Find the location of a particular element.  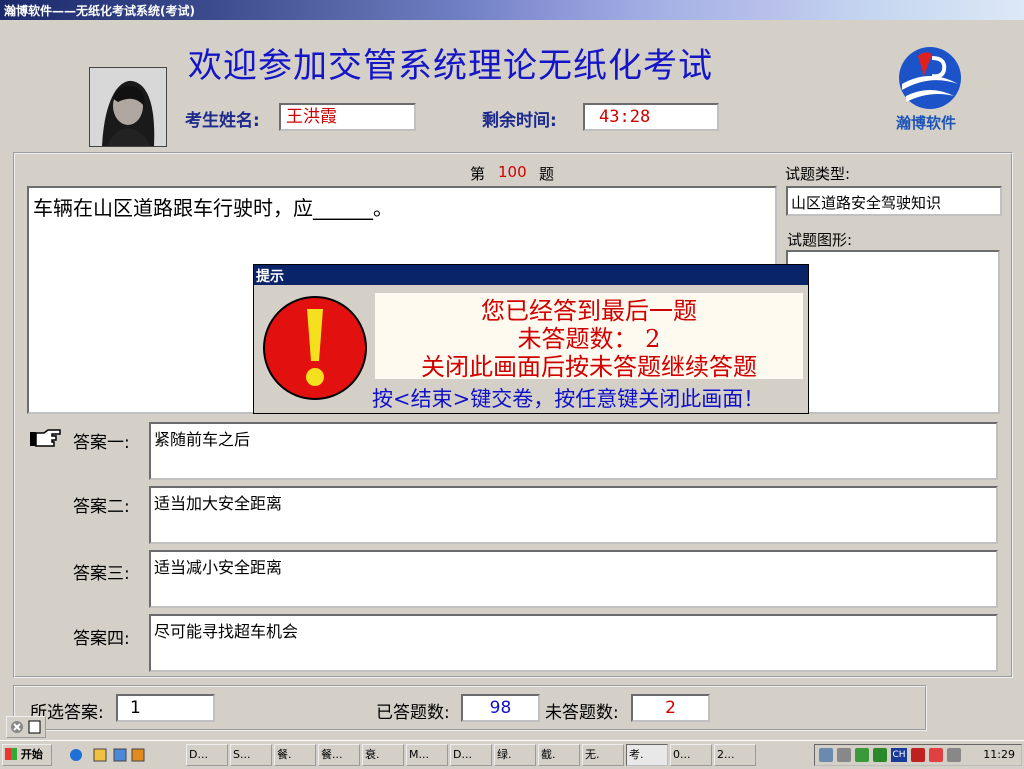

network-icon is located at coordinates (826, 755).